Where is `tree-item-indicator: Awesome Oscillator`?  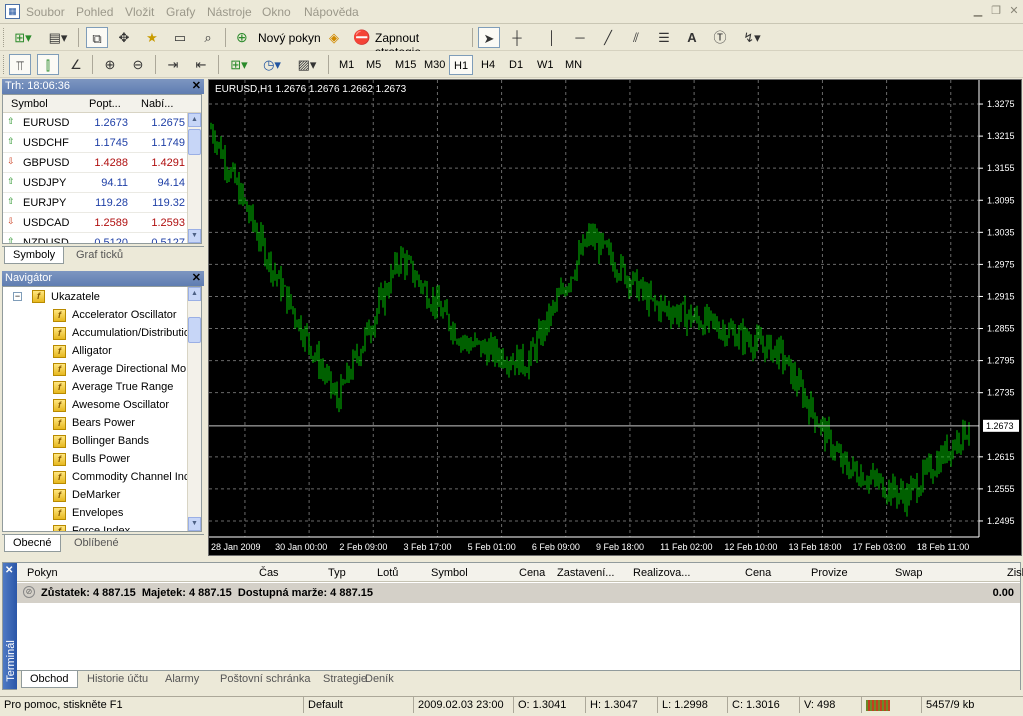 tree-item-indicator: Awesome Oscillator is located at coordinates (120, 405).